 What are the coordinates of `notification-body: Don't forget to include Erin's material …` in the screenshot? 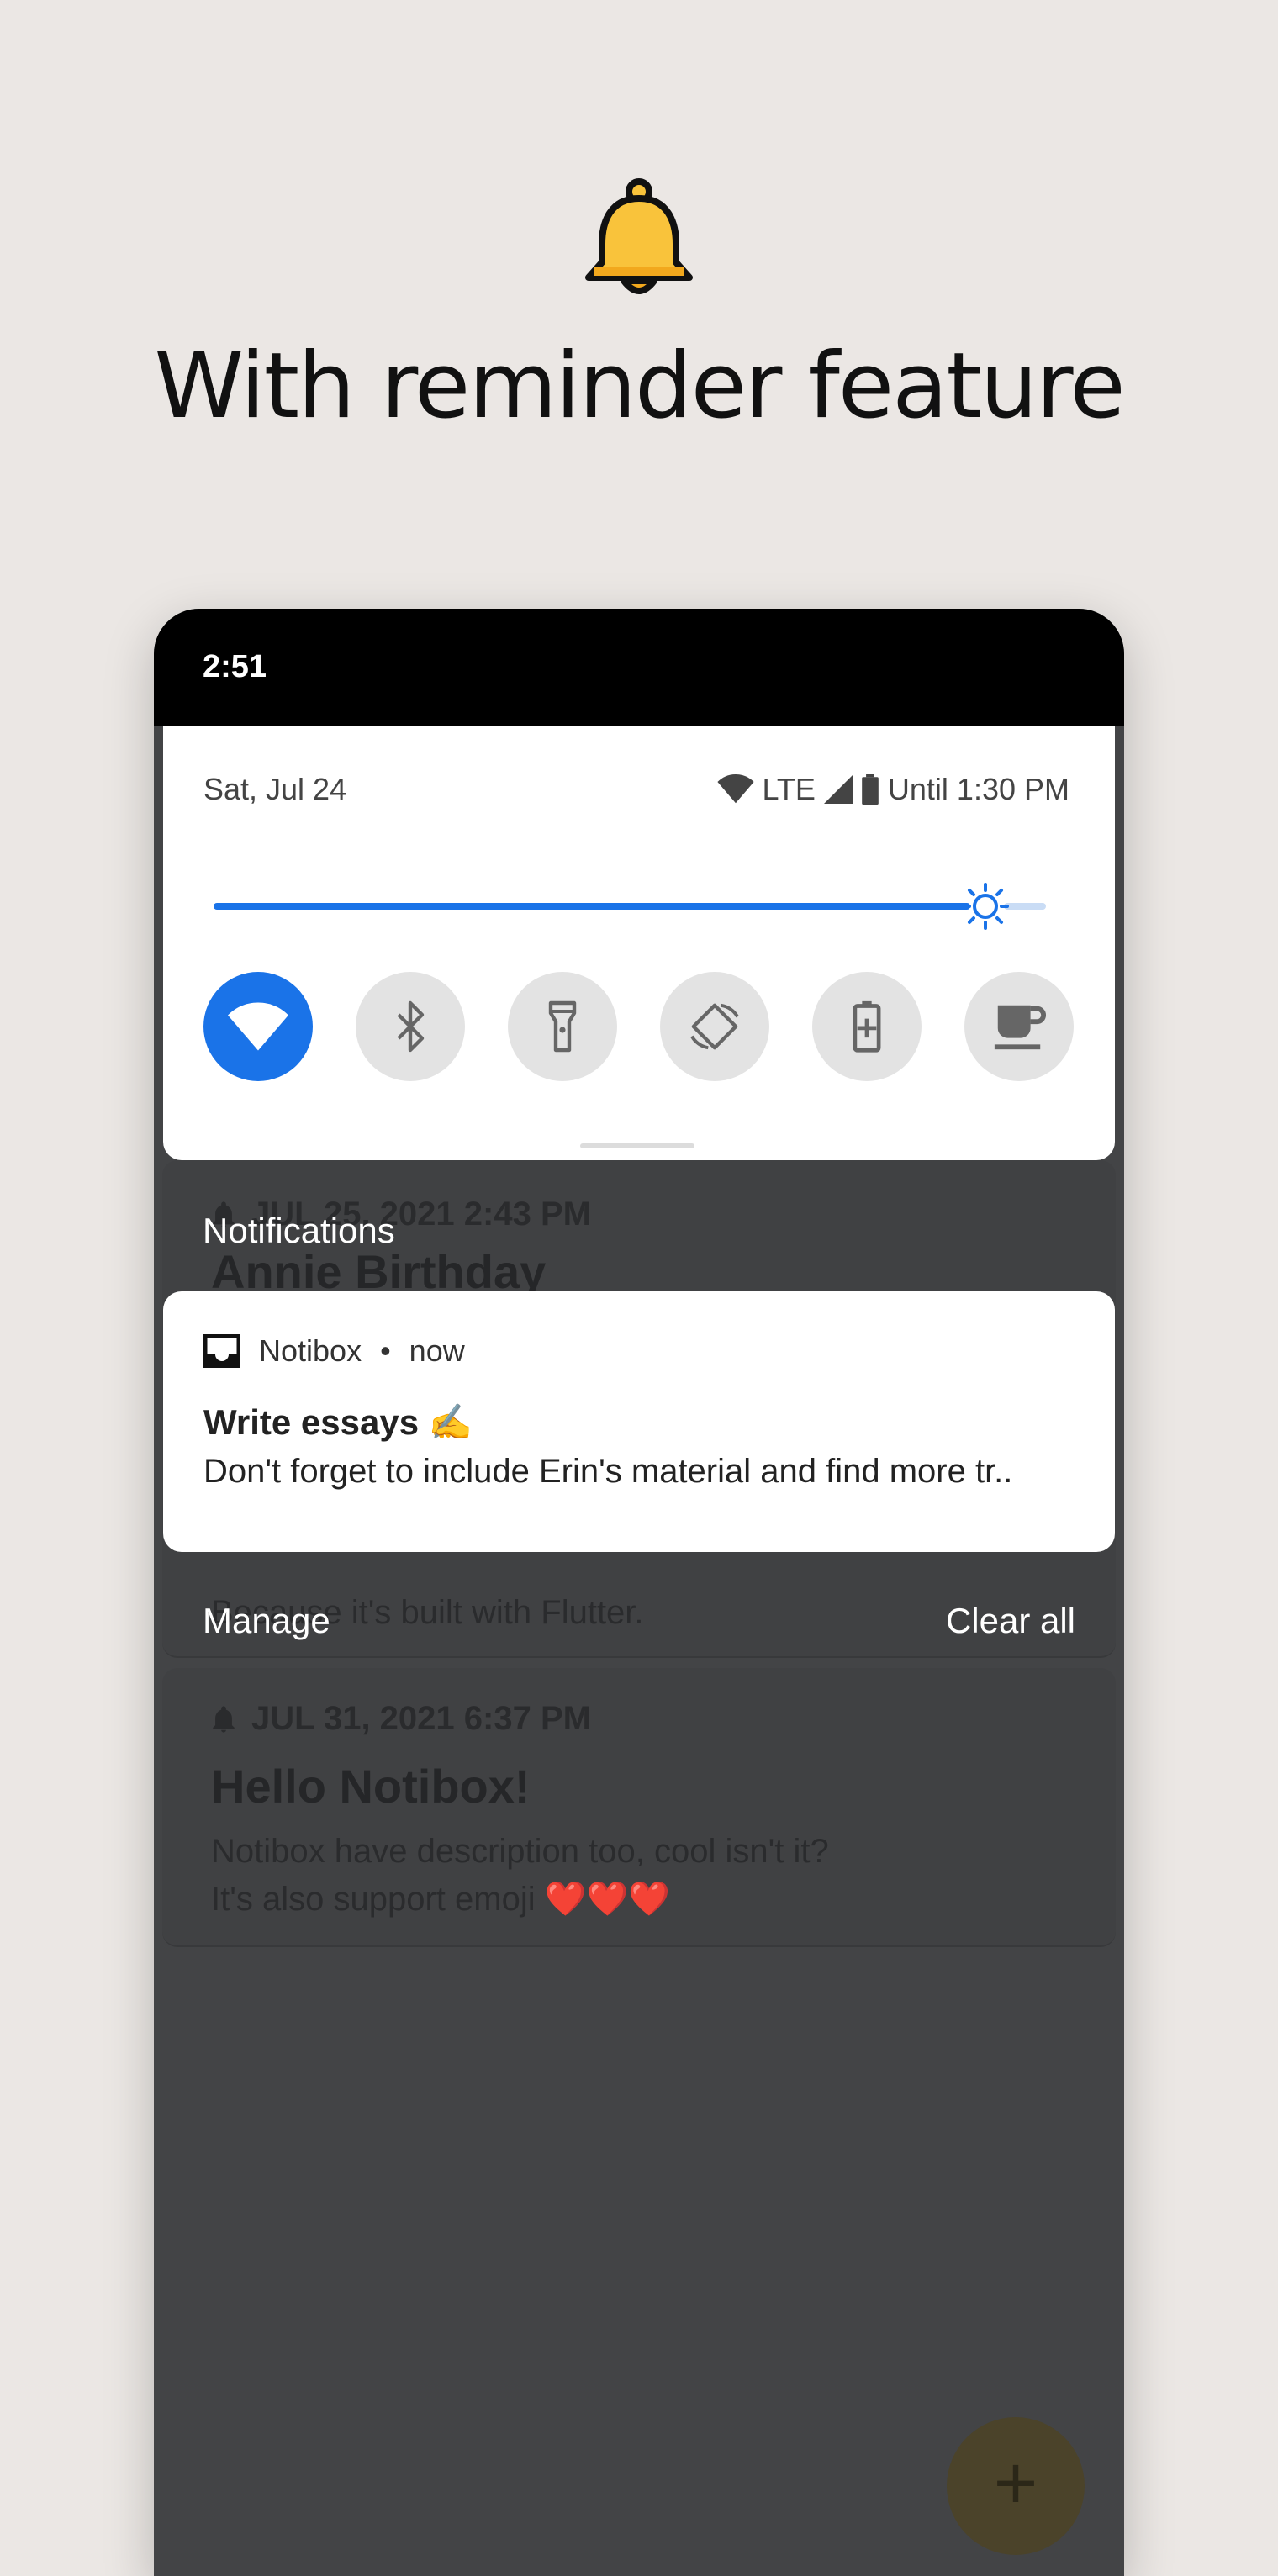 It's located at (608, 1471).